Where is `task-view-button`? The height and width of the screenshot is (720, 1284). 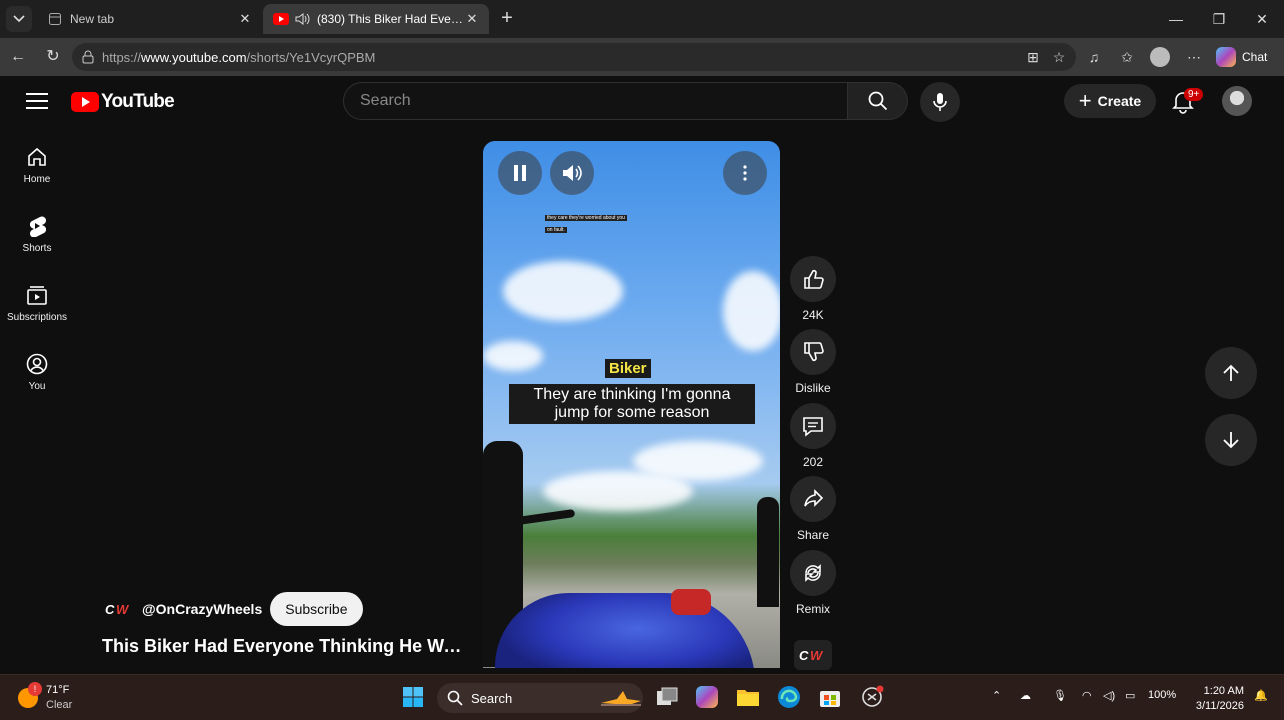
task-view-button is located at coordinates (667, 697).